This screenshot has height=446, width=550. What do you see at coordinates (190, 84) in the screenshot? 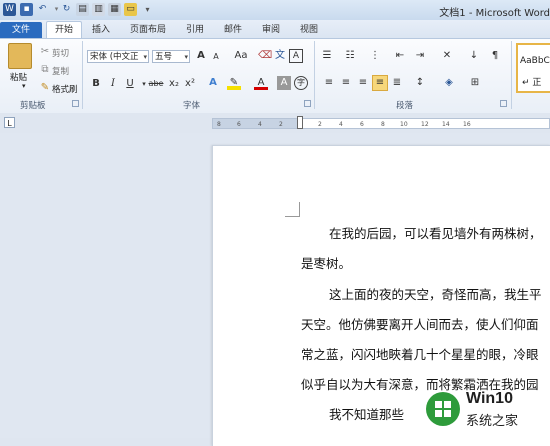
I see `superscript-button: x²` at bounding box center [190, 84].